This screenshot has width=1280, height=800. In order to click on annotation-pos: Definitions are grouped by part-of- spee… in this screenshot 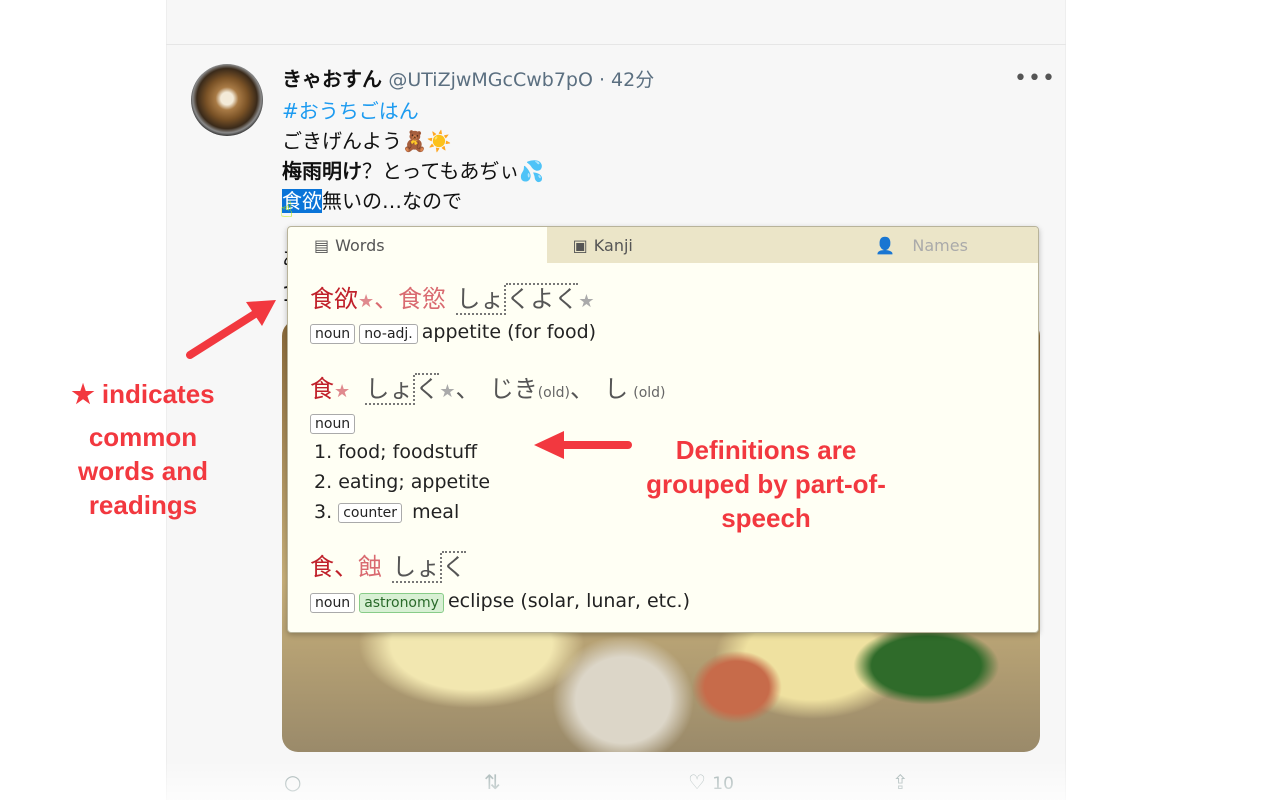, I will do `click(766, 484)`.